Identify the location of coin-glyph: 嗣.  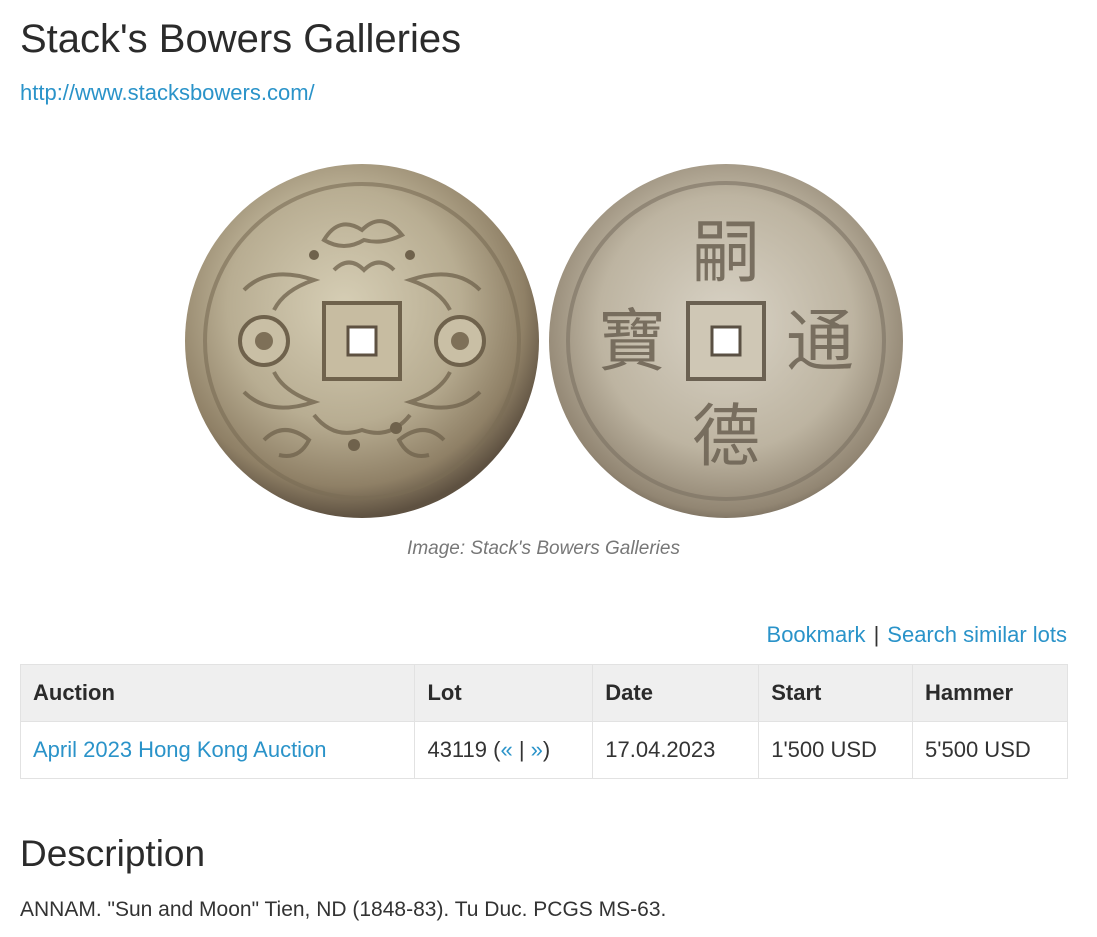
(726, 253).